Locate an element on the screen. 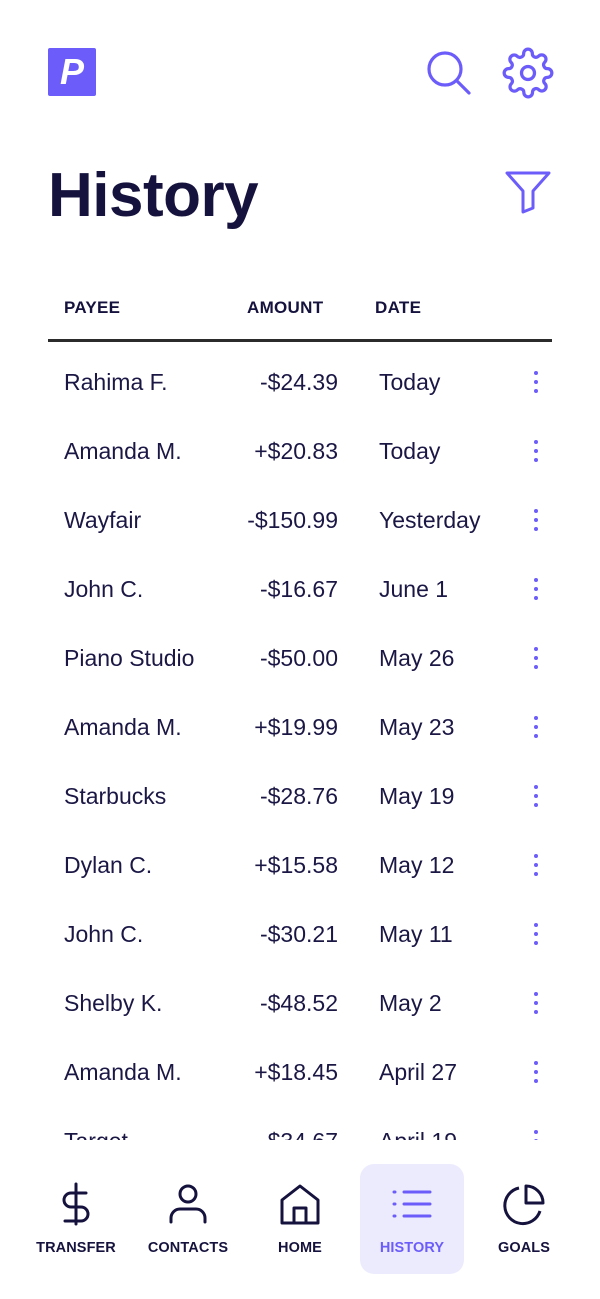 This screenshot has height=1299, width=600. nav-item-goals: GOALS is located at coordinates (524, 1219).